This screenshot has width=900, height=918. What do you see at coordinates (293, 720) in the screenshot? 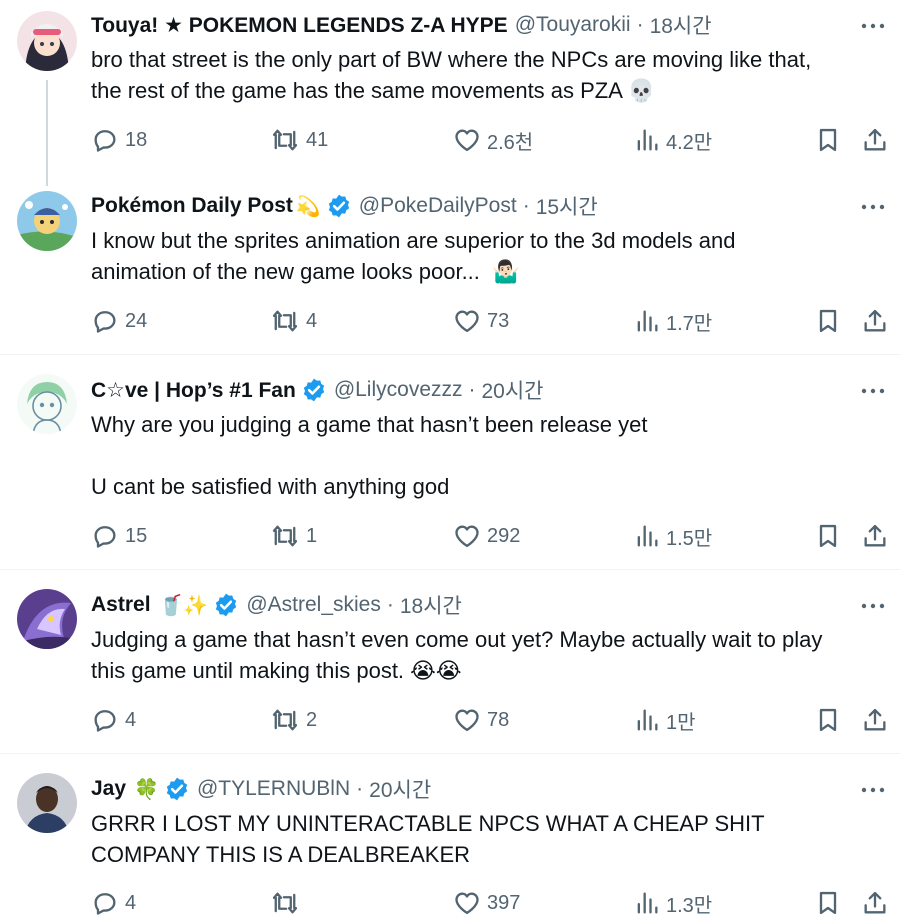
I see `retweet-button: 2` at bounding box center [293, 720].